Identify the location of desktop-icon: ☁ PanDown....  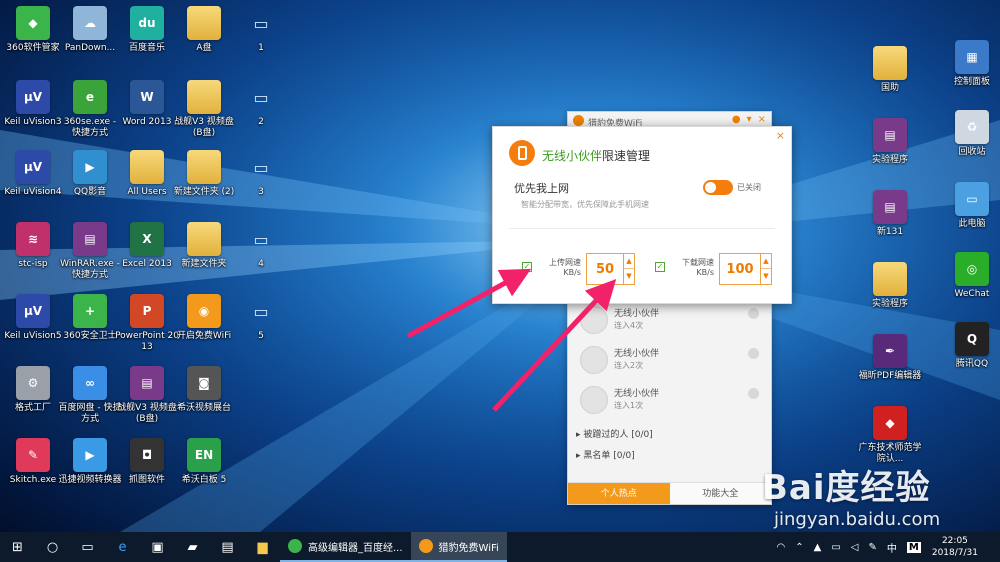
(90, 44).